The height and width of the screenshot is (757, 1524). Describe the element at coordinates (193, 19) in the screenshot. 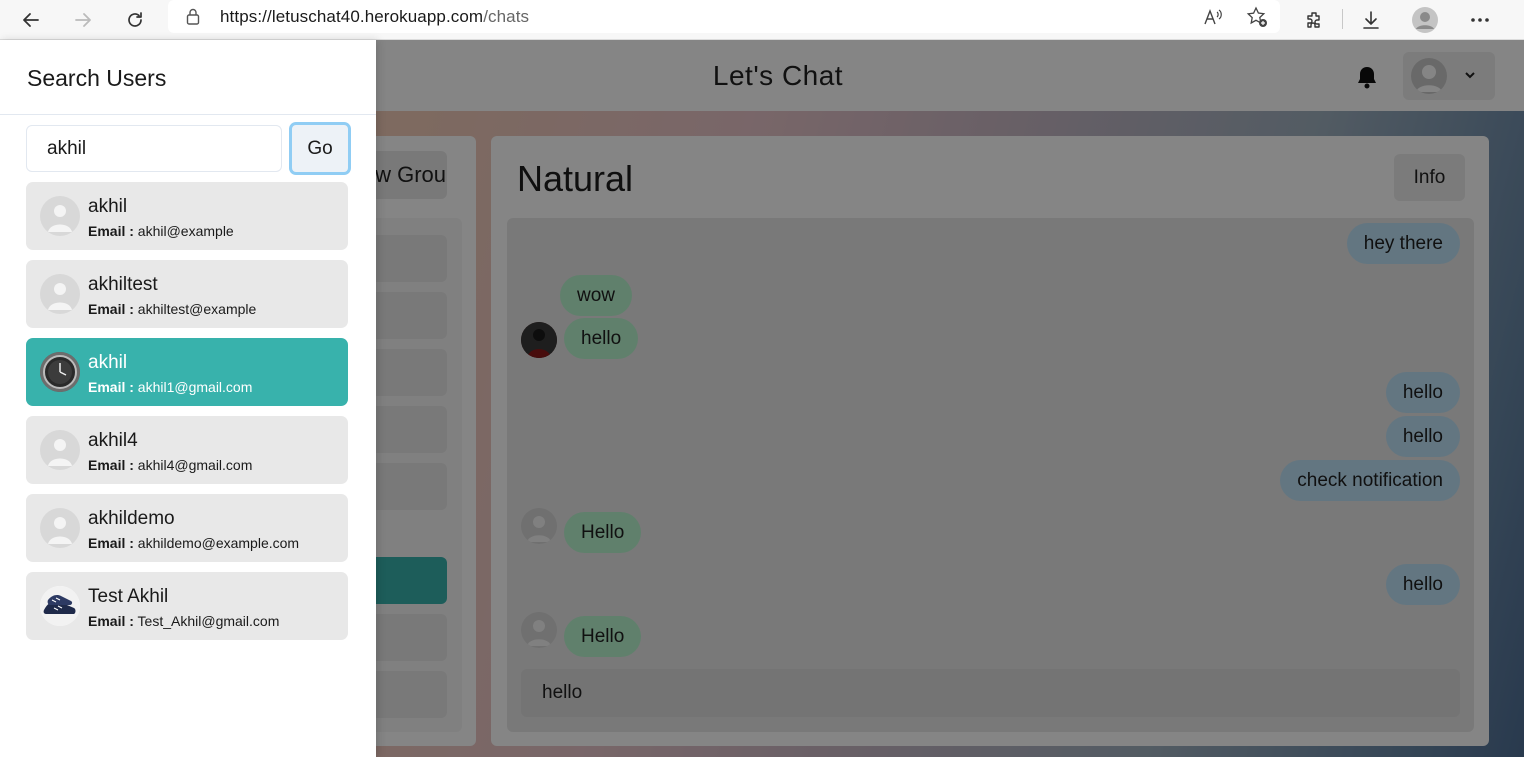

I see `lock-icon` at that location.